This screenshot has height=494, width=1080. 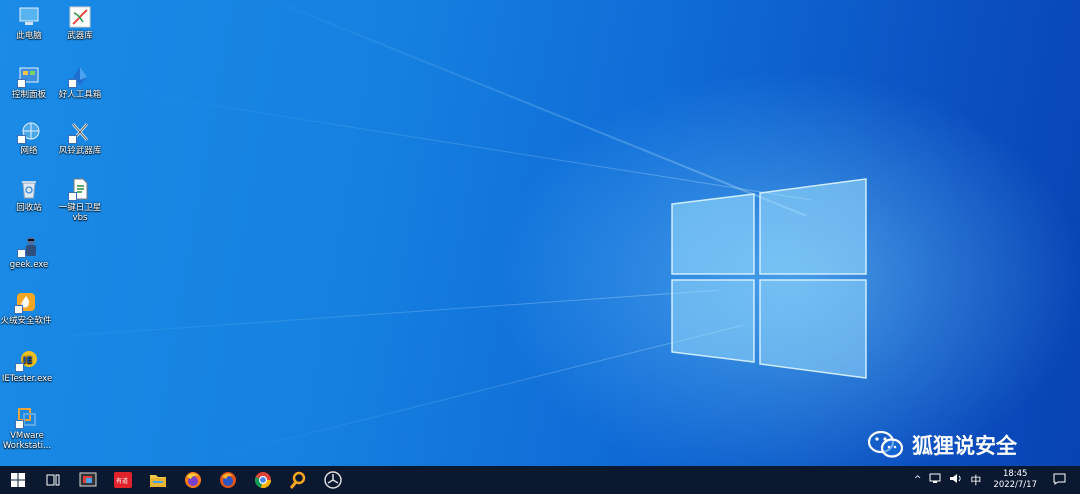 I want to click on network-tray-icon, so click(x=935, y=480).